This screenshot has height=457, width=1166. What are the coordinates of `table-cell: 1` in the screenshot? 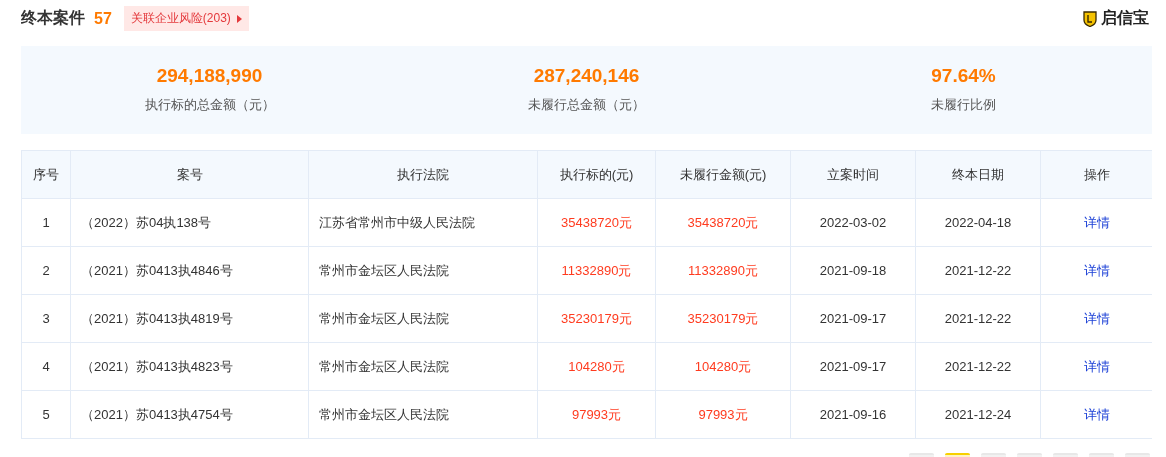 It's located at (46, 222).